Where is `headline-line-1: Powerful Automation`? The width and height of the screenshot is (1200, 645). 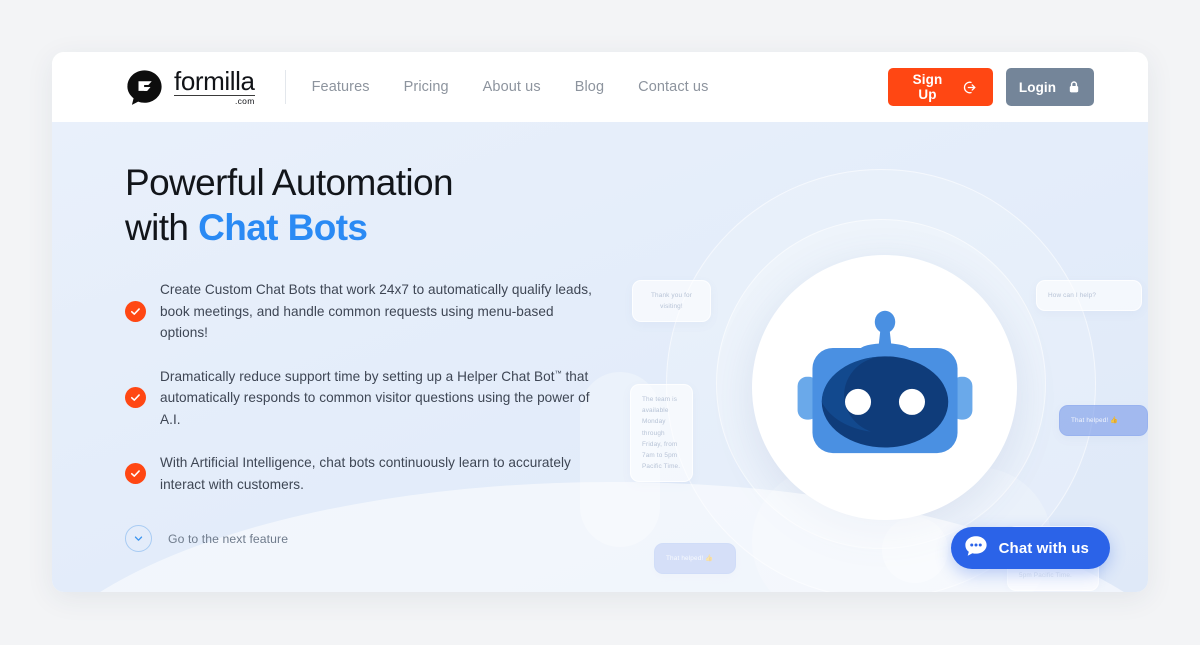
headline-line-1: Powerful Automation is located at coordinates (289, 182).